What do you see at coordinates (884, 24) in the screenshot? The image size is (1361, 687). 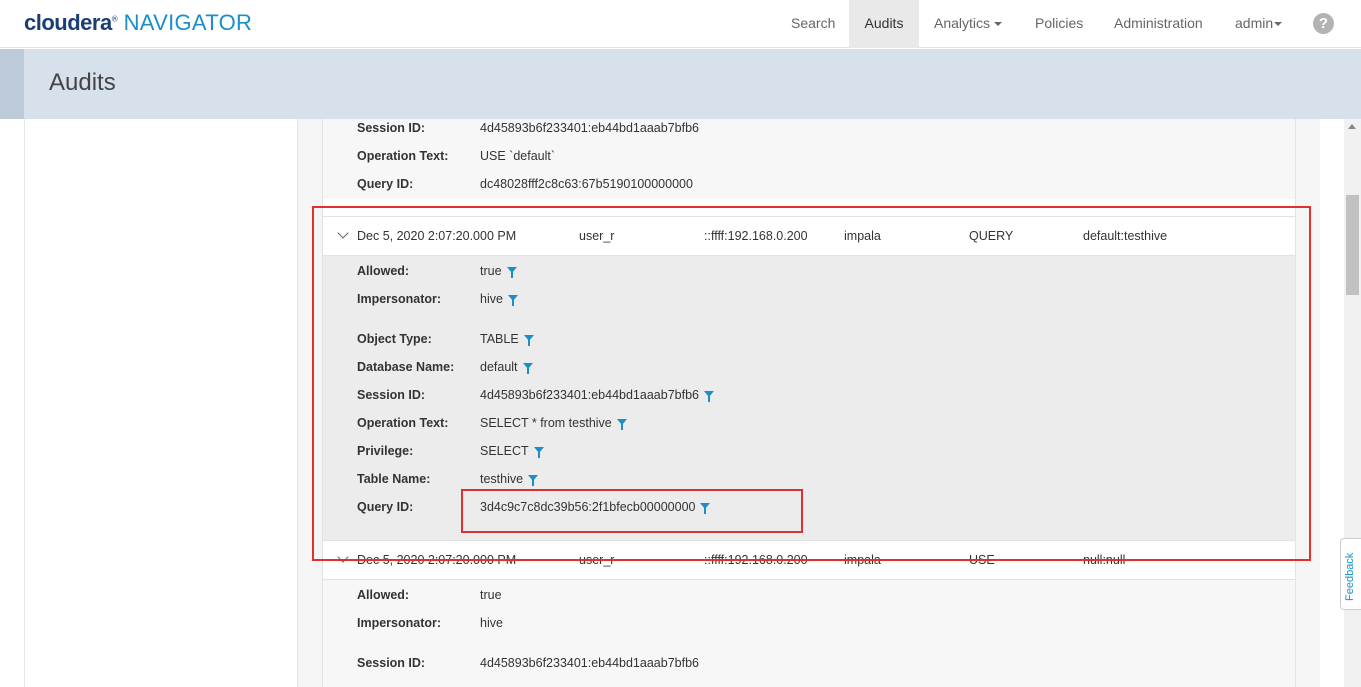 I see `nav-audits: Audits` at bounding box center [884, 24].